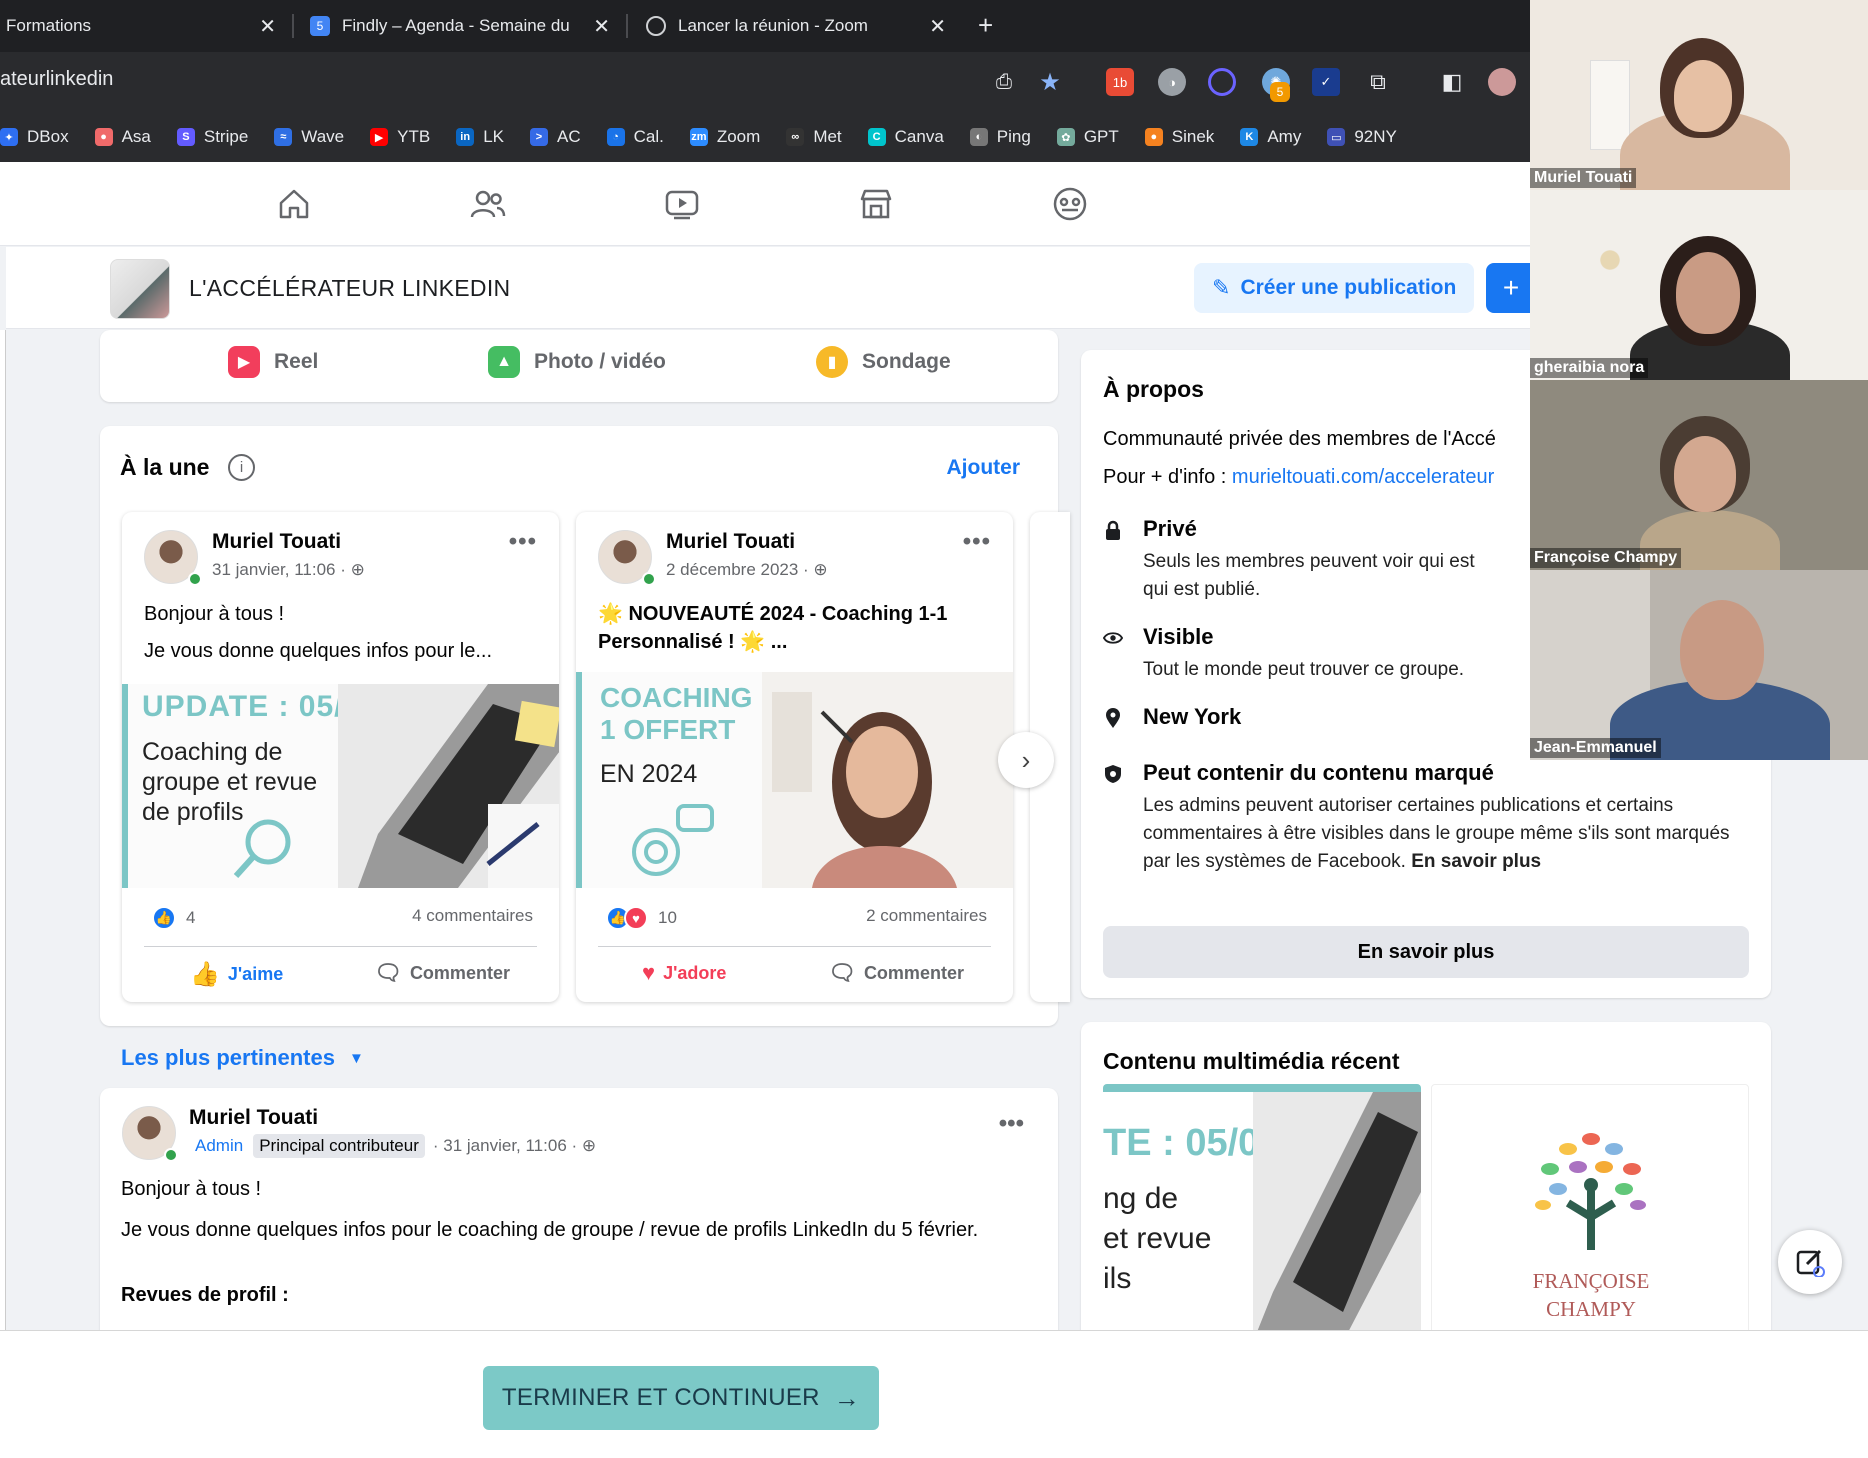 This screenshot has height=1458, width=1868. Describe the element at coordinates (684, 973) in the screenshot. I see `love-button: ♥ J'adore` at that location.